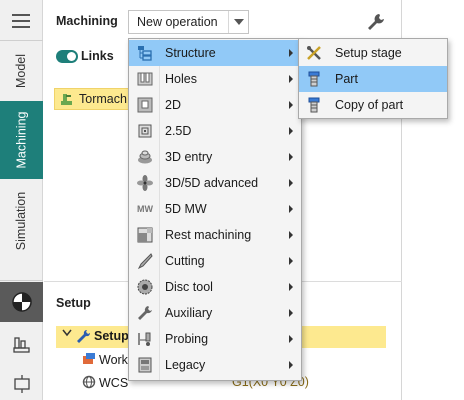  What do you see at coordinates (67, 334) in the screenshot?
I see `collapse-chevron-icon` at bounding box center [67, 334].